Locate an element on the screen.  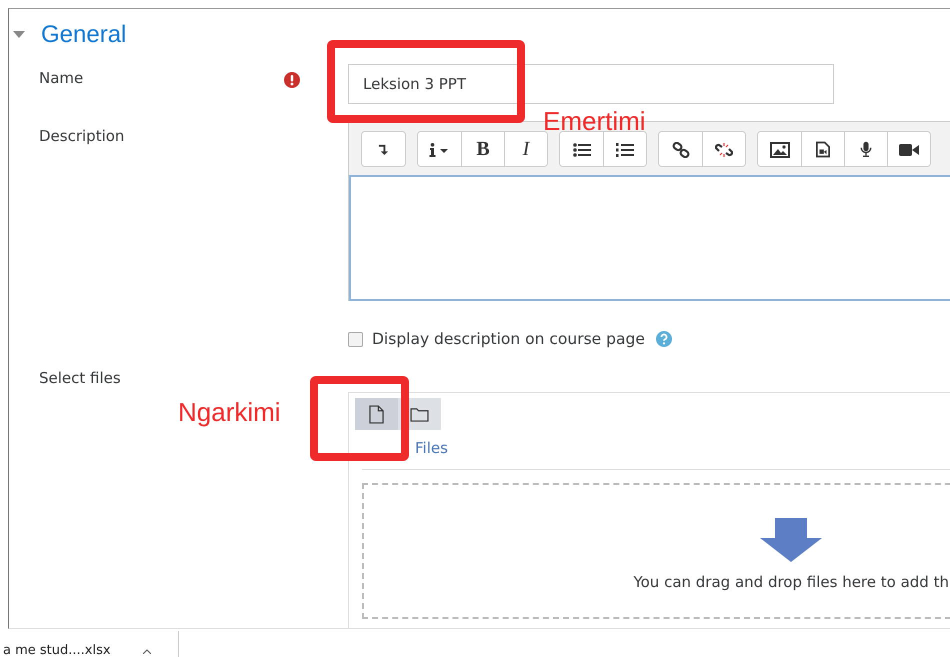
unlink-icon is located at coordinates (724, 150).